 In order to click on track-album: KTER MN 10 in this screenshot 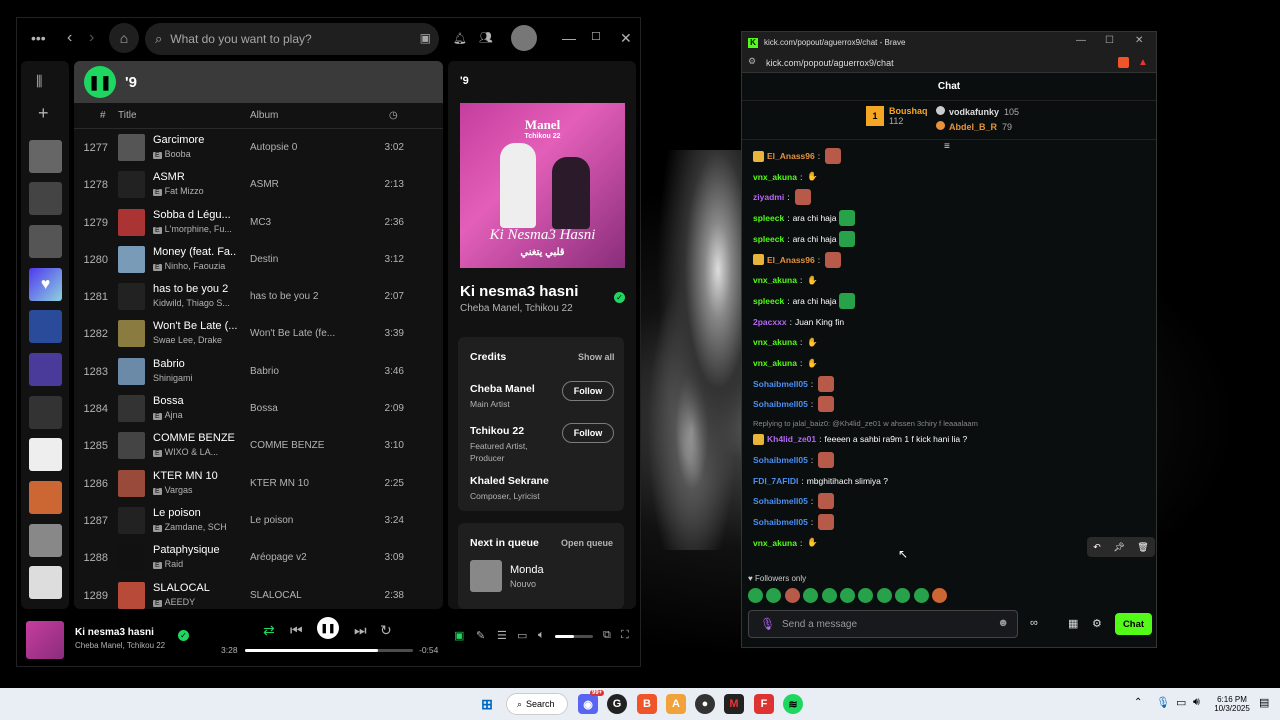, I will do `click(307, 483)`.